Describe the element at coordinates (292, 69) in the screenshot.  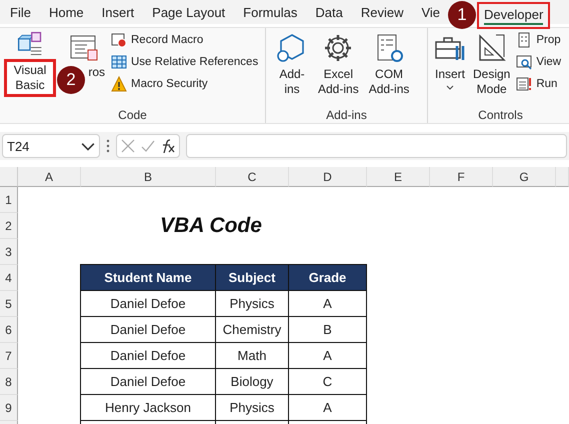
I see `ribbon-button: Add-ins` at that location.